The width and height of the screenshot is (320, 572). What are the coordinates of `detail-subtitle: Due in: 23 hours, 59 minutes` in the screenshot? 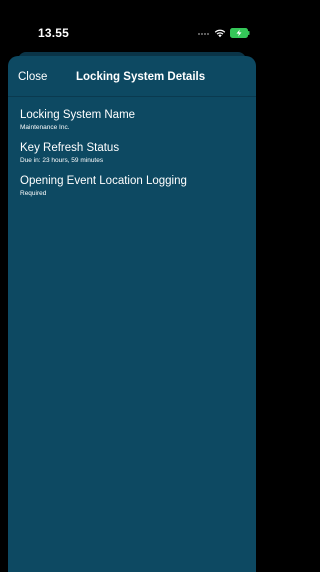 It's located at (62, 160).